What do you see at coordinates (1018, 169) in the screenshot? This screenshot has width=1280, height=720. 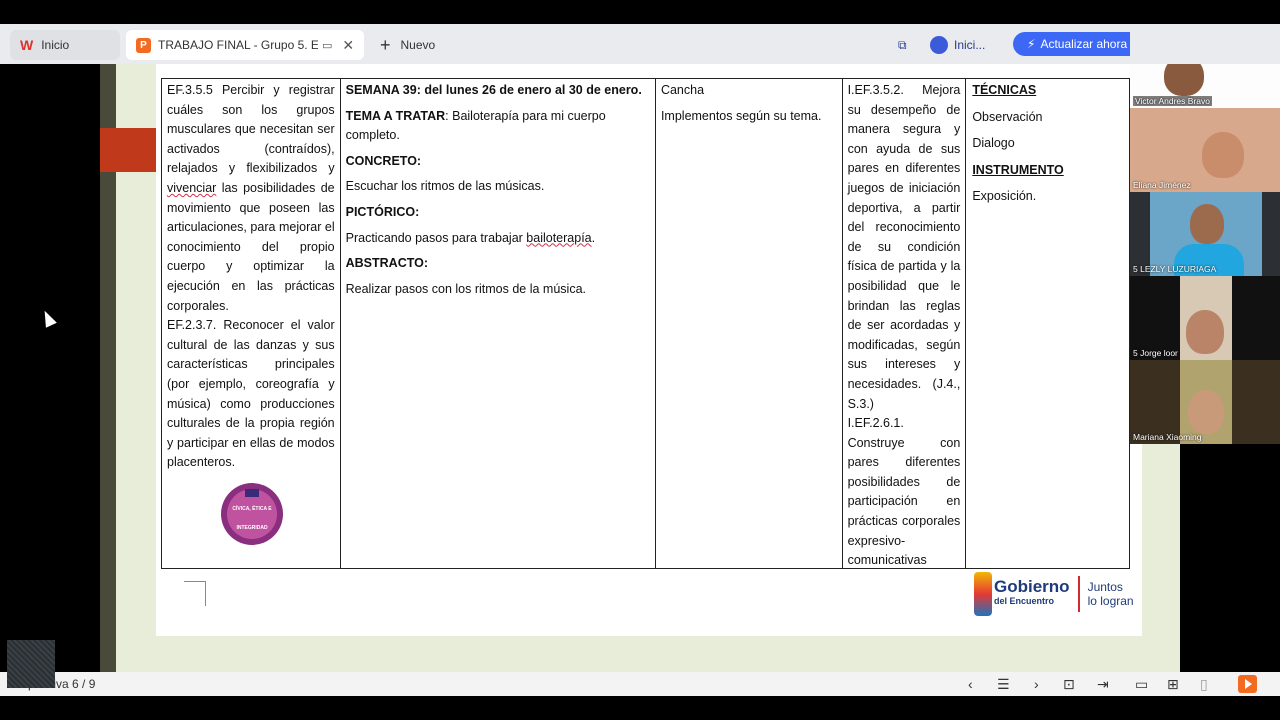 I see `instrument-label: INSTRUMENTO` at bounding box center [1018, 169].